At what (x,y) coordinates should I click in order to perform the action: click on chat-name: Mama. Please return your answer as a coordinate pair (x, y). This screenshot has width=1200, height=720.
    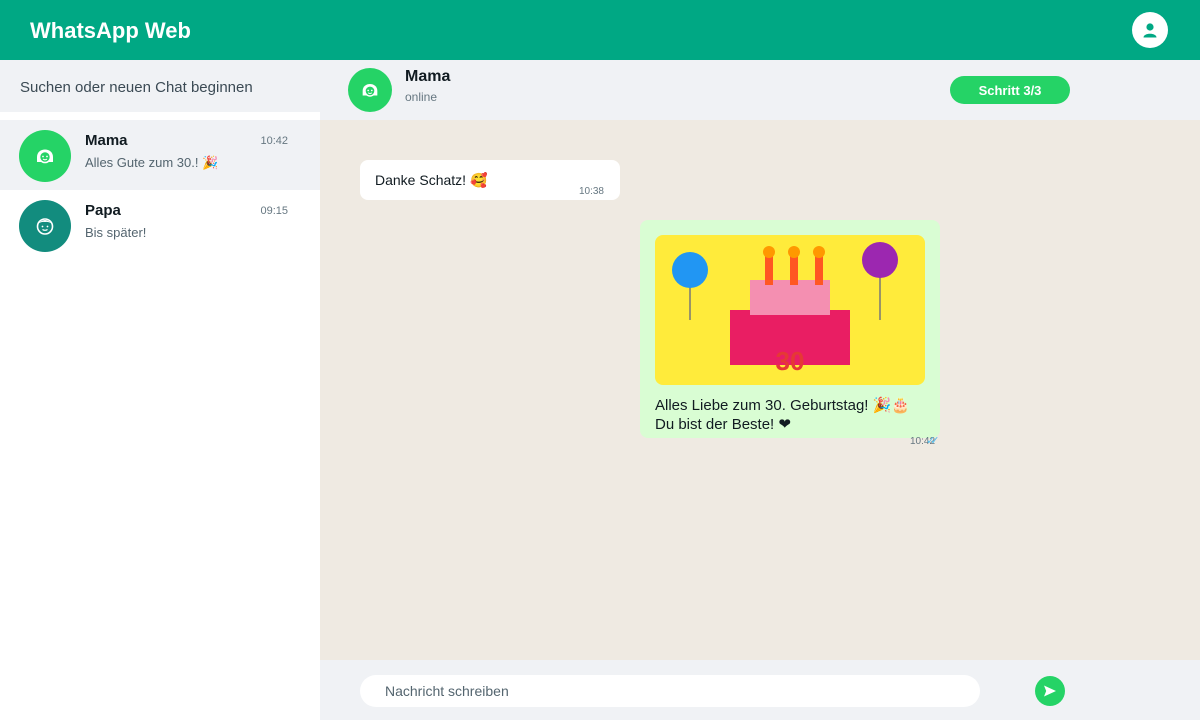
    Looking at the image, I should click on (106, 140).